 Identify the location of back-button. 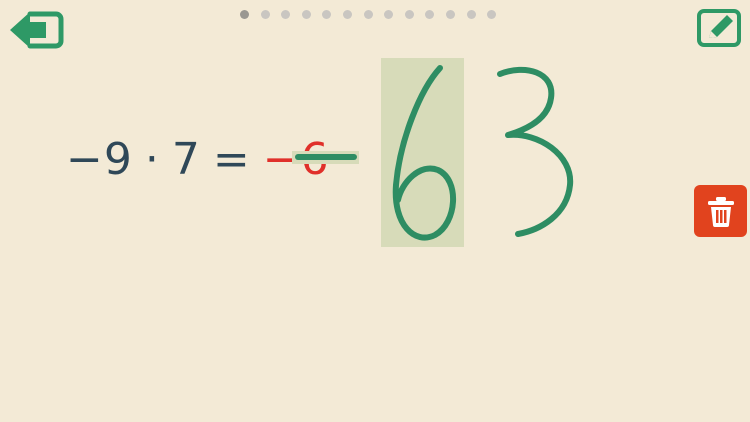
(36, 30).